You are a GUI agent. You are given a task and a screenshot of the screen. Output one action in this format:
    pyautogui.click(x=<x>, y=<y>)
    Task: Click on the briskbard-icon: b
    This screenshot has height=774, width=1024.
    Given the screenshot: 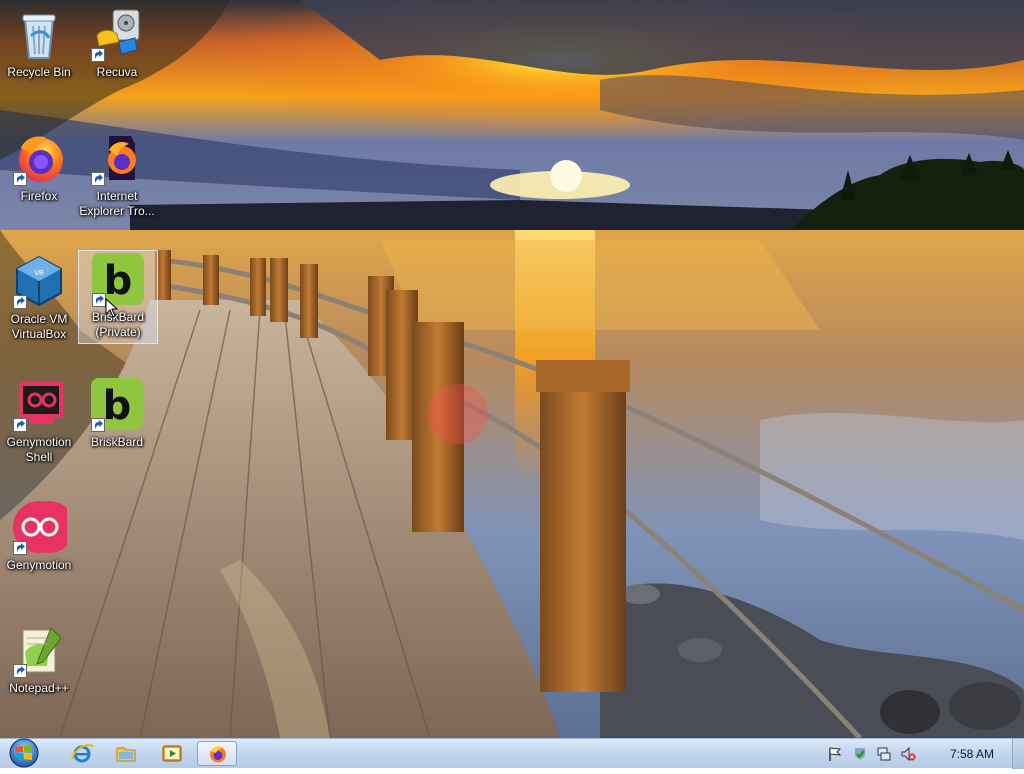 What is the action you would take?
    pyautogui.click(x=117, y=404)
    